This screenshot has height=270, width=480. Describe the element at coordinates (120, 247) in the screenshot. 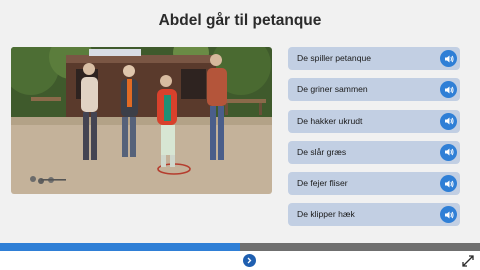

I see `progress-fill` at that location.